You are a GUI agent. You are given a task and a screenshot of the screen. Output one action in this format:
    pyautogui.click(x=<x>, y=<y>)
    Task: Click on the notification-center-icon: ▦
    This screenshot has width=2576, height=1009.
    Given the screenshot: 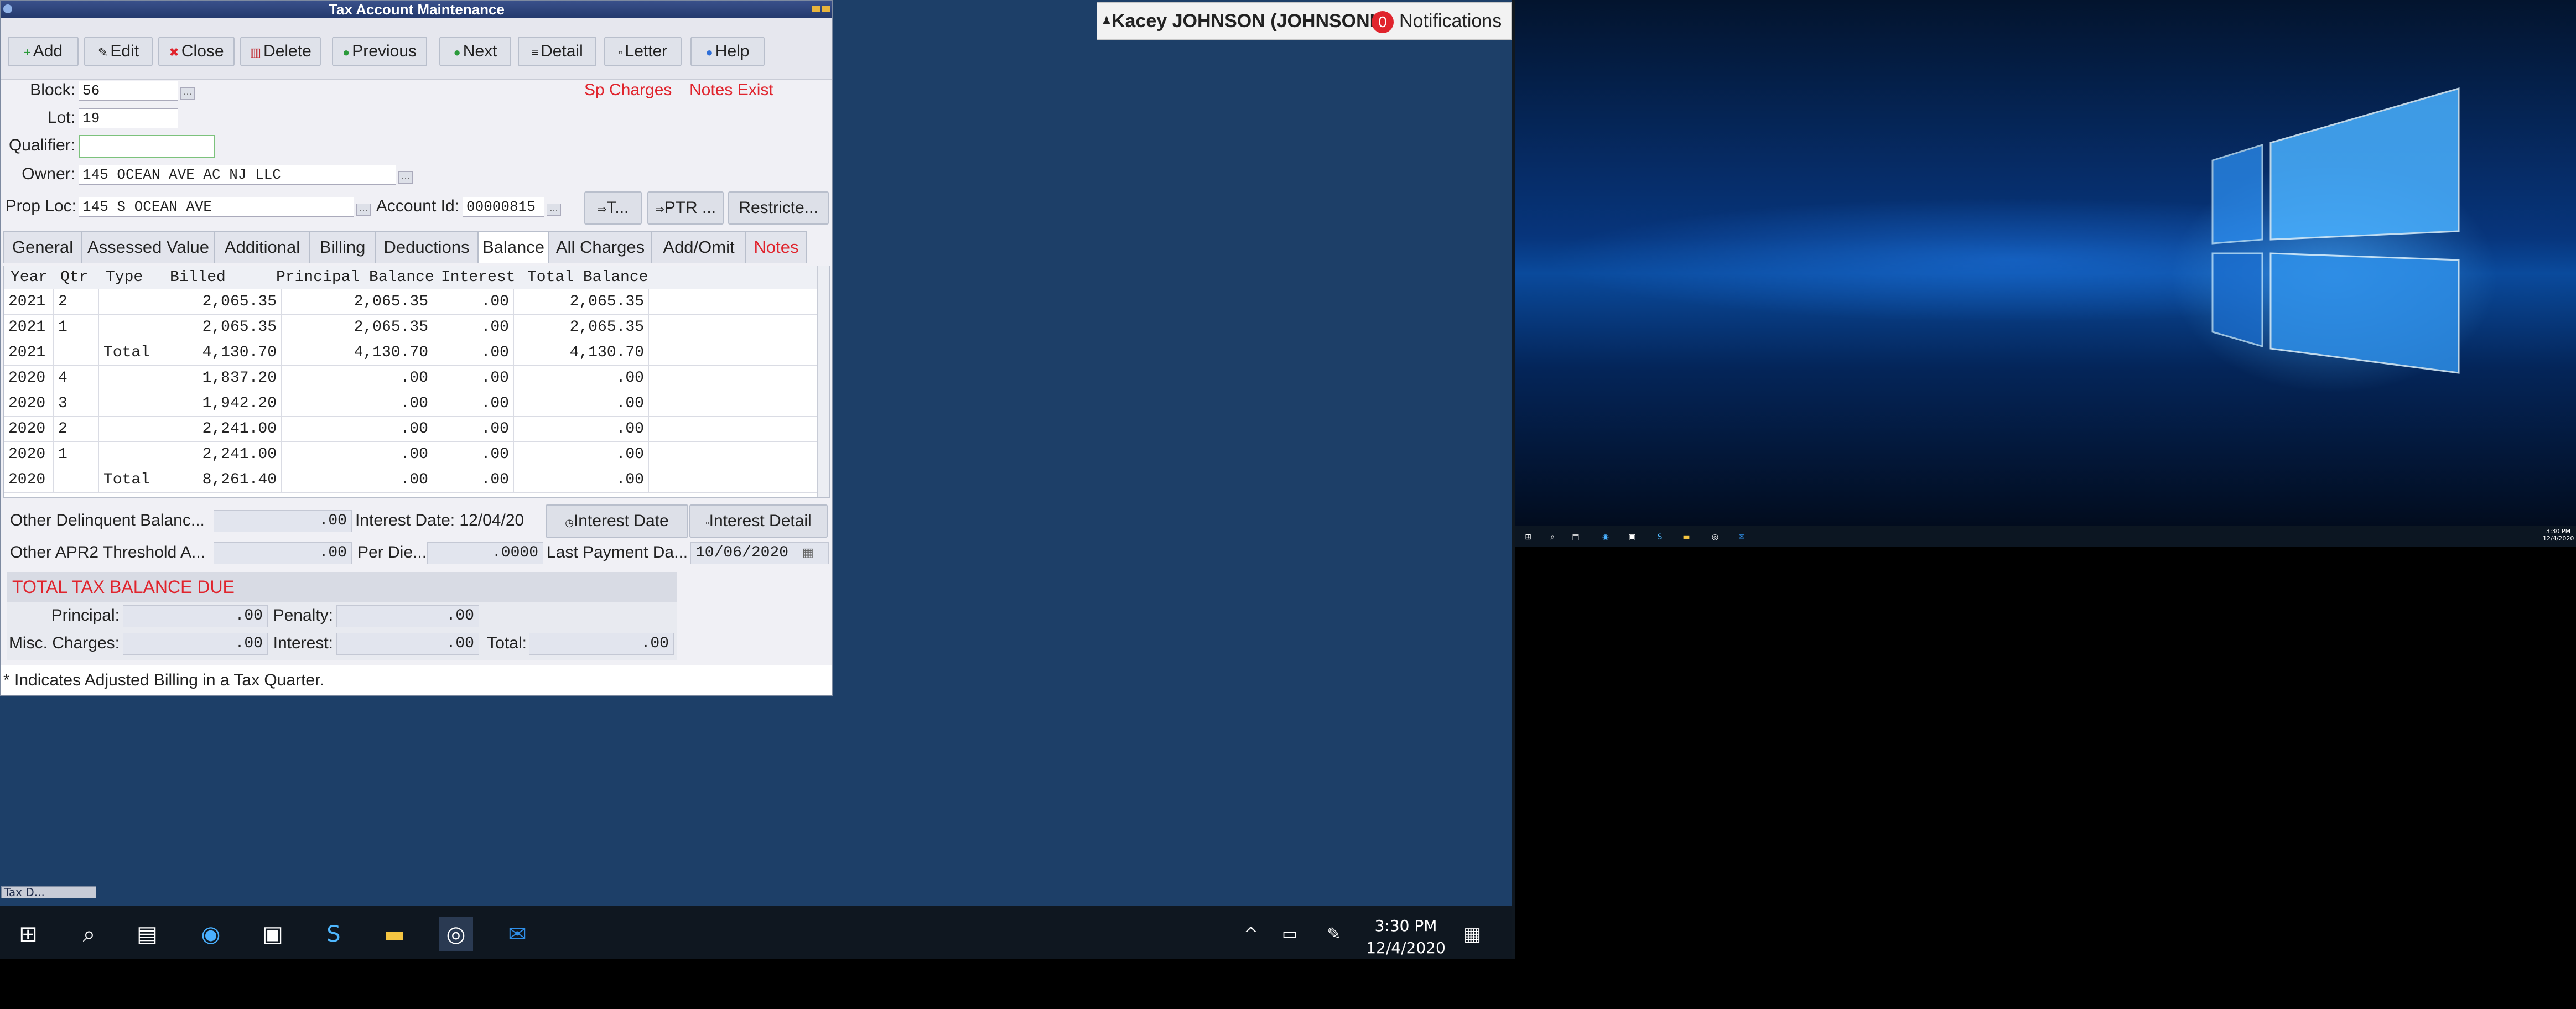 What is the action you would take?
    pyautogui.click(x=1472, y=934)
    